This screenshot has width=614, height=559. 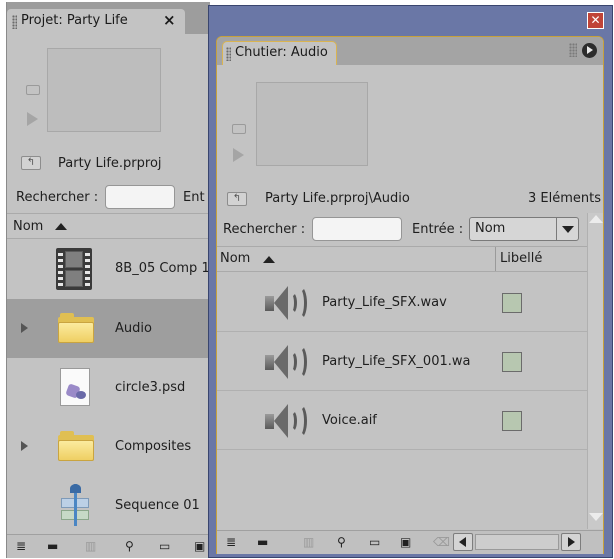 I want to click on film-sequence-icon, so click(x=74, y=269).